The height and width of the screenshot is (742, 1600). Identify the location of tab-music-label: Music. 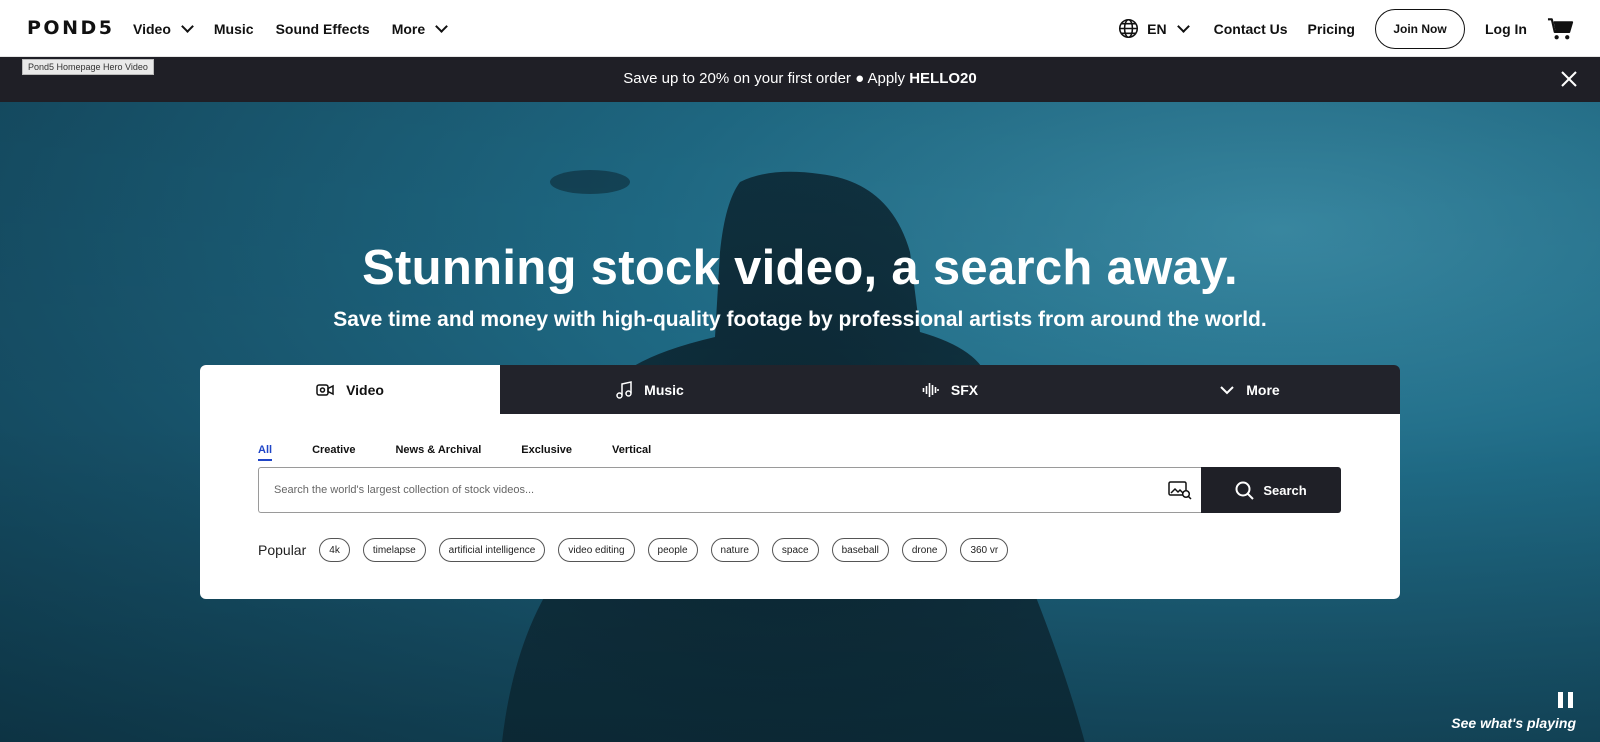
(664, 389).